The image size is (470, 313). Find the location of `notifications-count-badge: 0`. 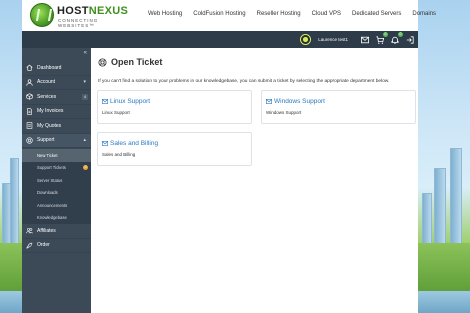

notifications-count-badge: 0 is located at coordinates (400, 34).